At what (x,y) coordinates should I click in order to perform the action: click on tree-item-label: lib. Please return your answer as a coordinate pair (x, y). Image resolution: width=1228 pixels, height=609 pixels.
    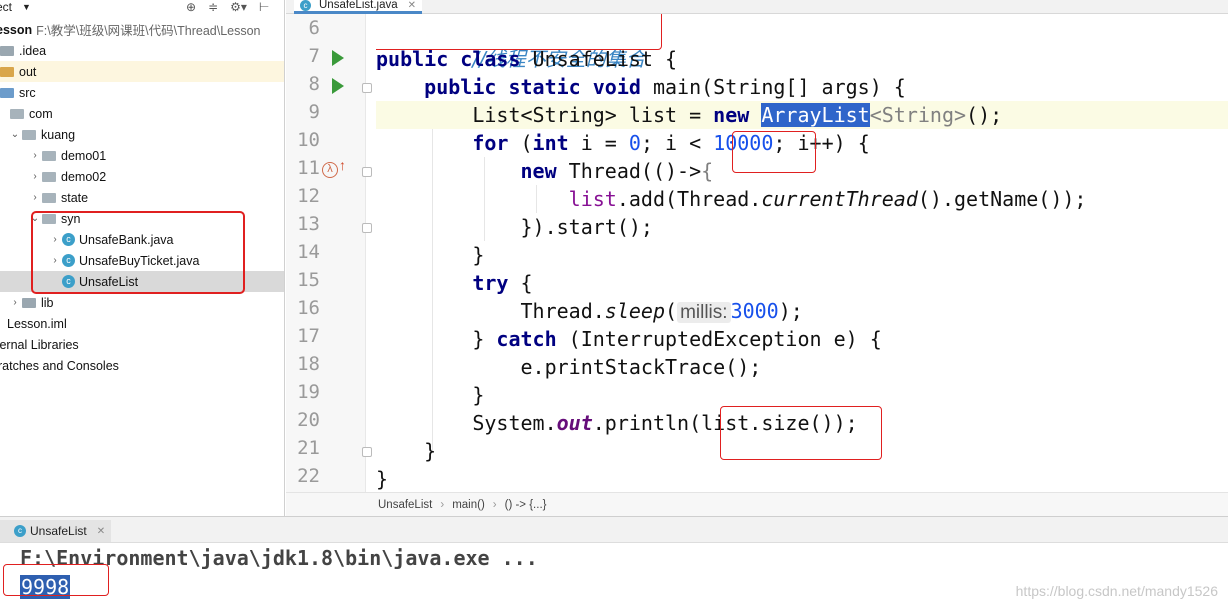
    Looking at the image, I should click on (47, 302).